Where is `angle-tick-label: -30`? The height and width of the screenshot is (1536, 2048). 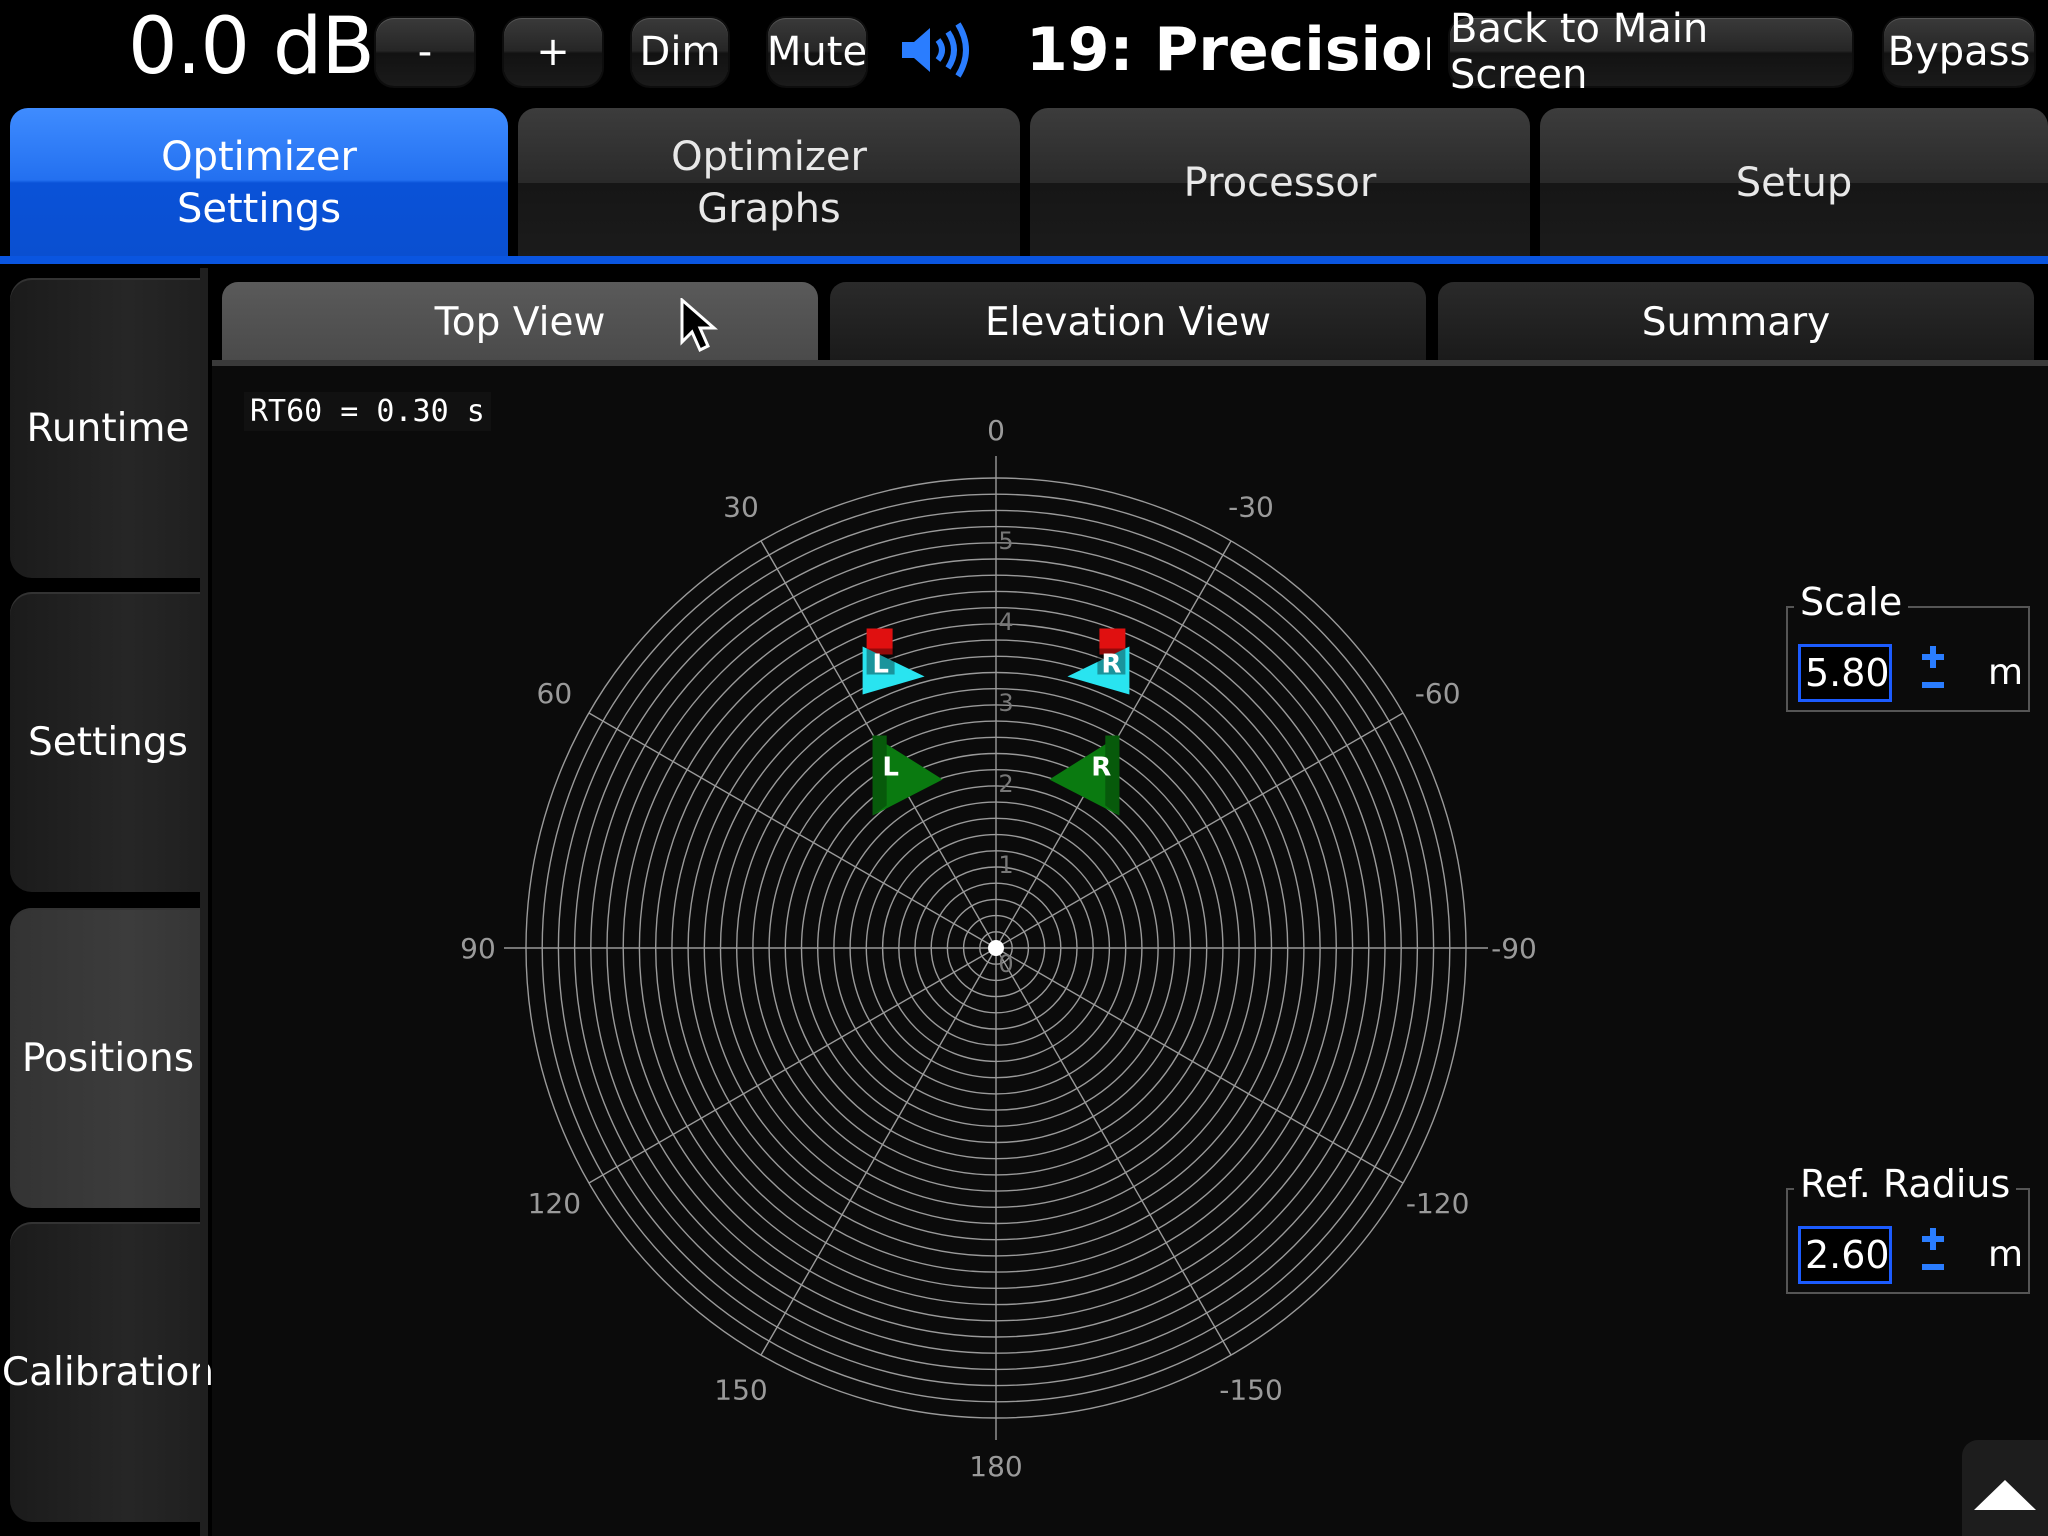 angle-tick-label: -30 is located at coordinates (1251, 506).